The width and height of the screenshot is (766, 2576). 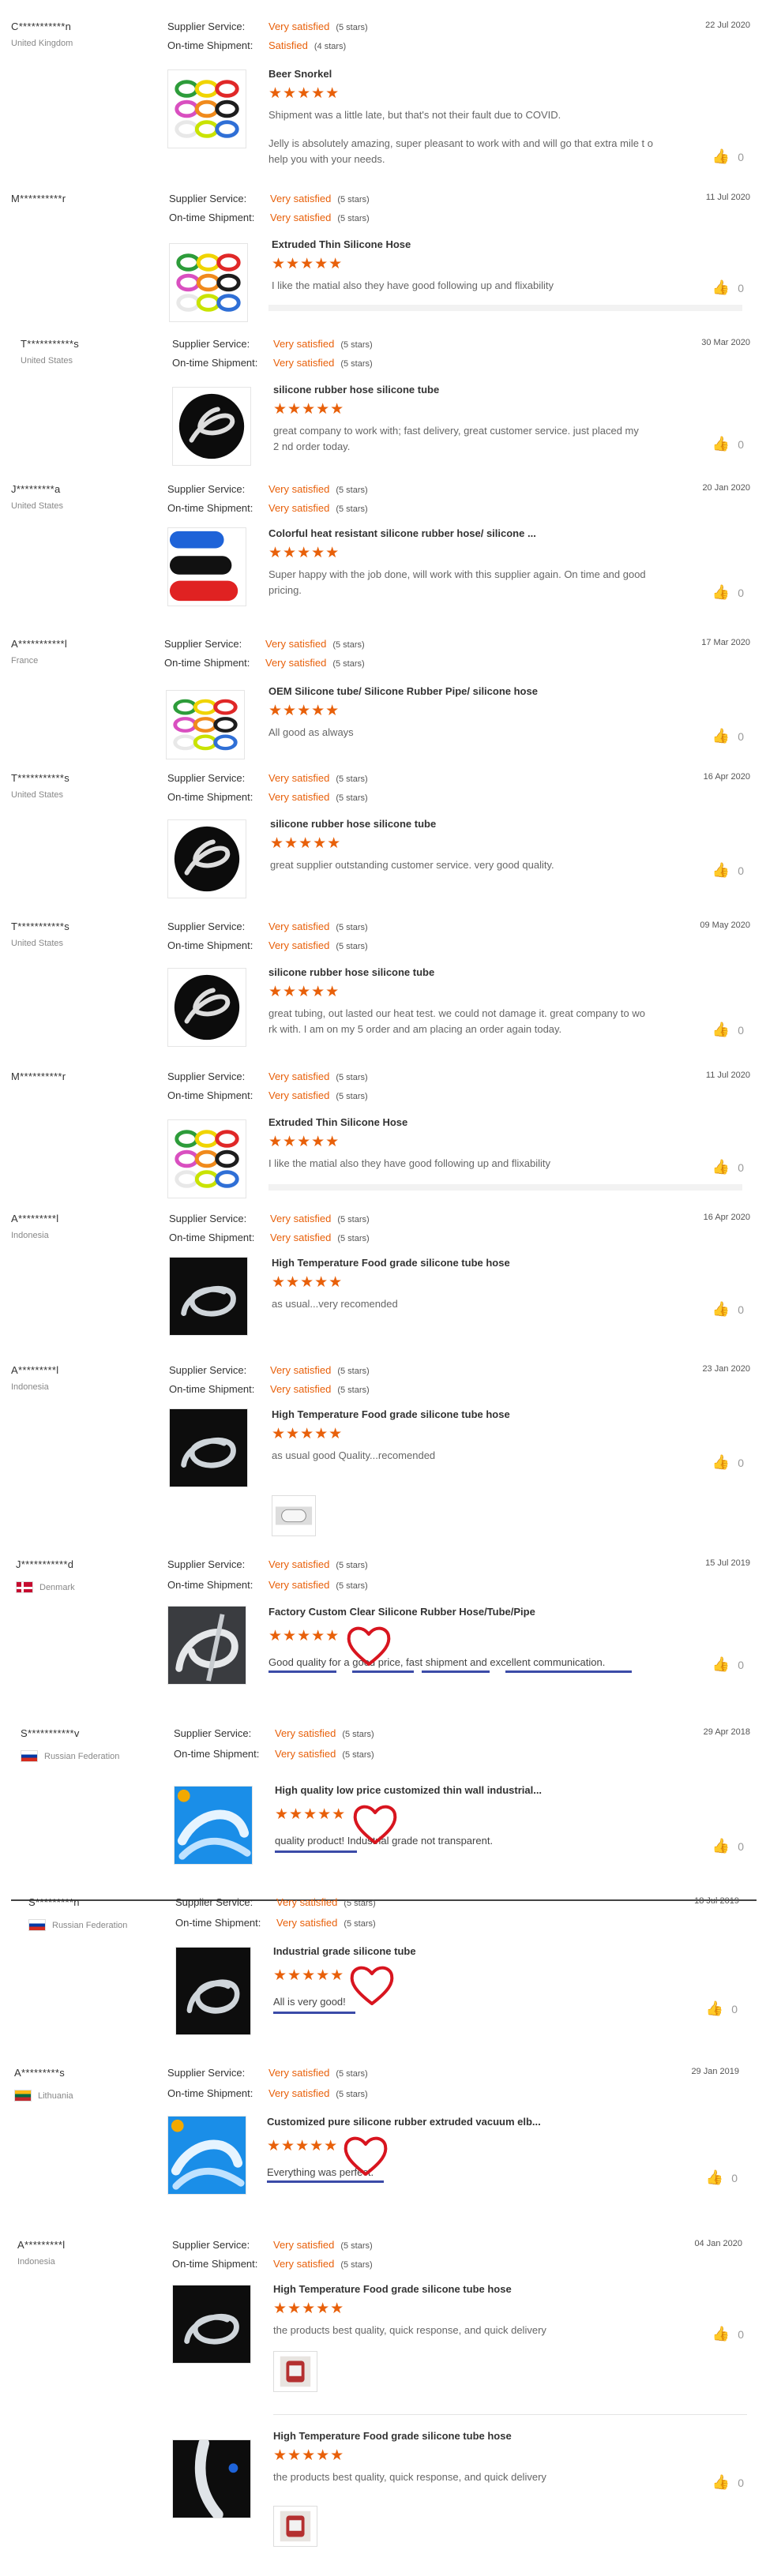 I want to click on black-circle-tube-icon, so click(x=211, y=426).